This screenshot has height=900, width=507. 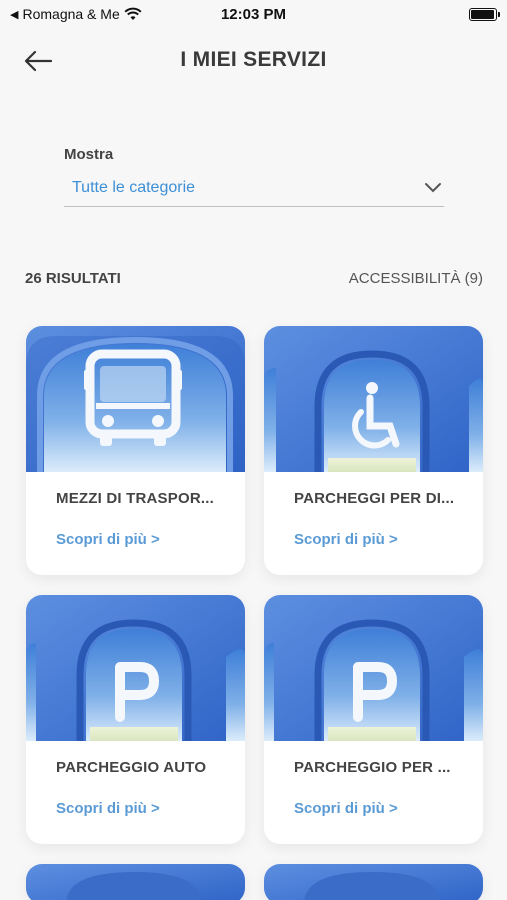 I want to click on accessibility-filter-chip: ACCESSIBILITÀ (9), so click(x=416, y=278).